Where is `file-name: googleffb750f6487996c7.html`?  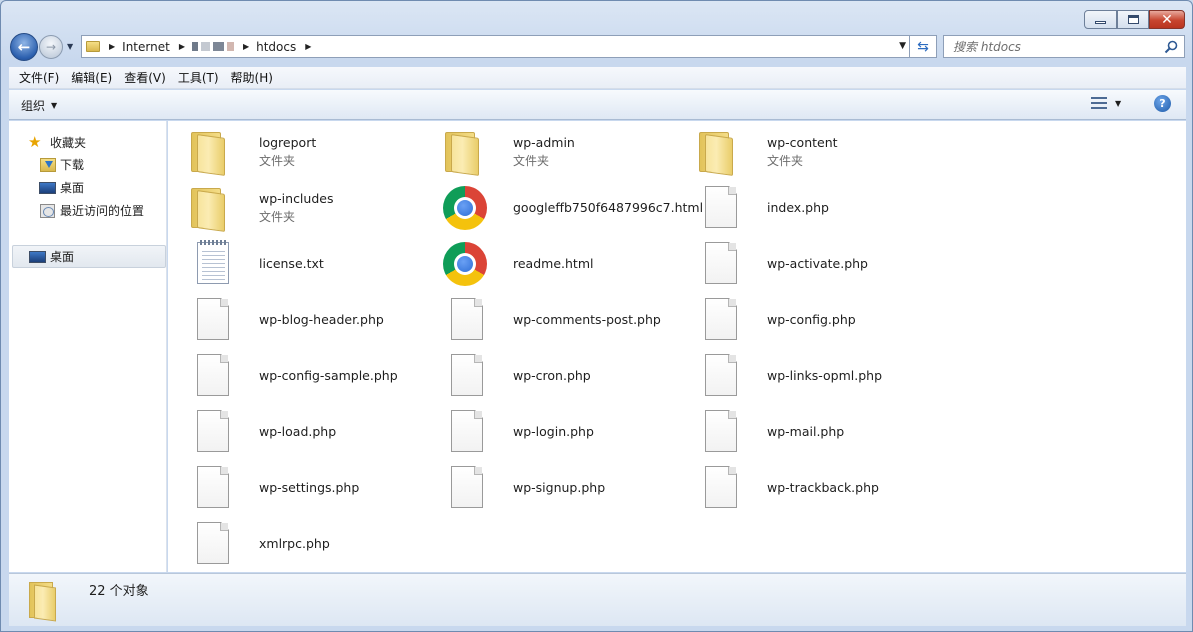
file-name: googleffb750f6487996c7.html is located at coordinates (608, 207).